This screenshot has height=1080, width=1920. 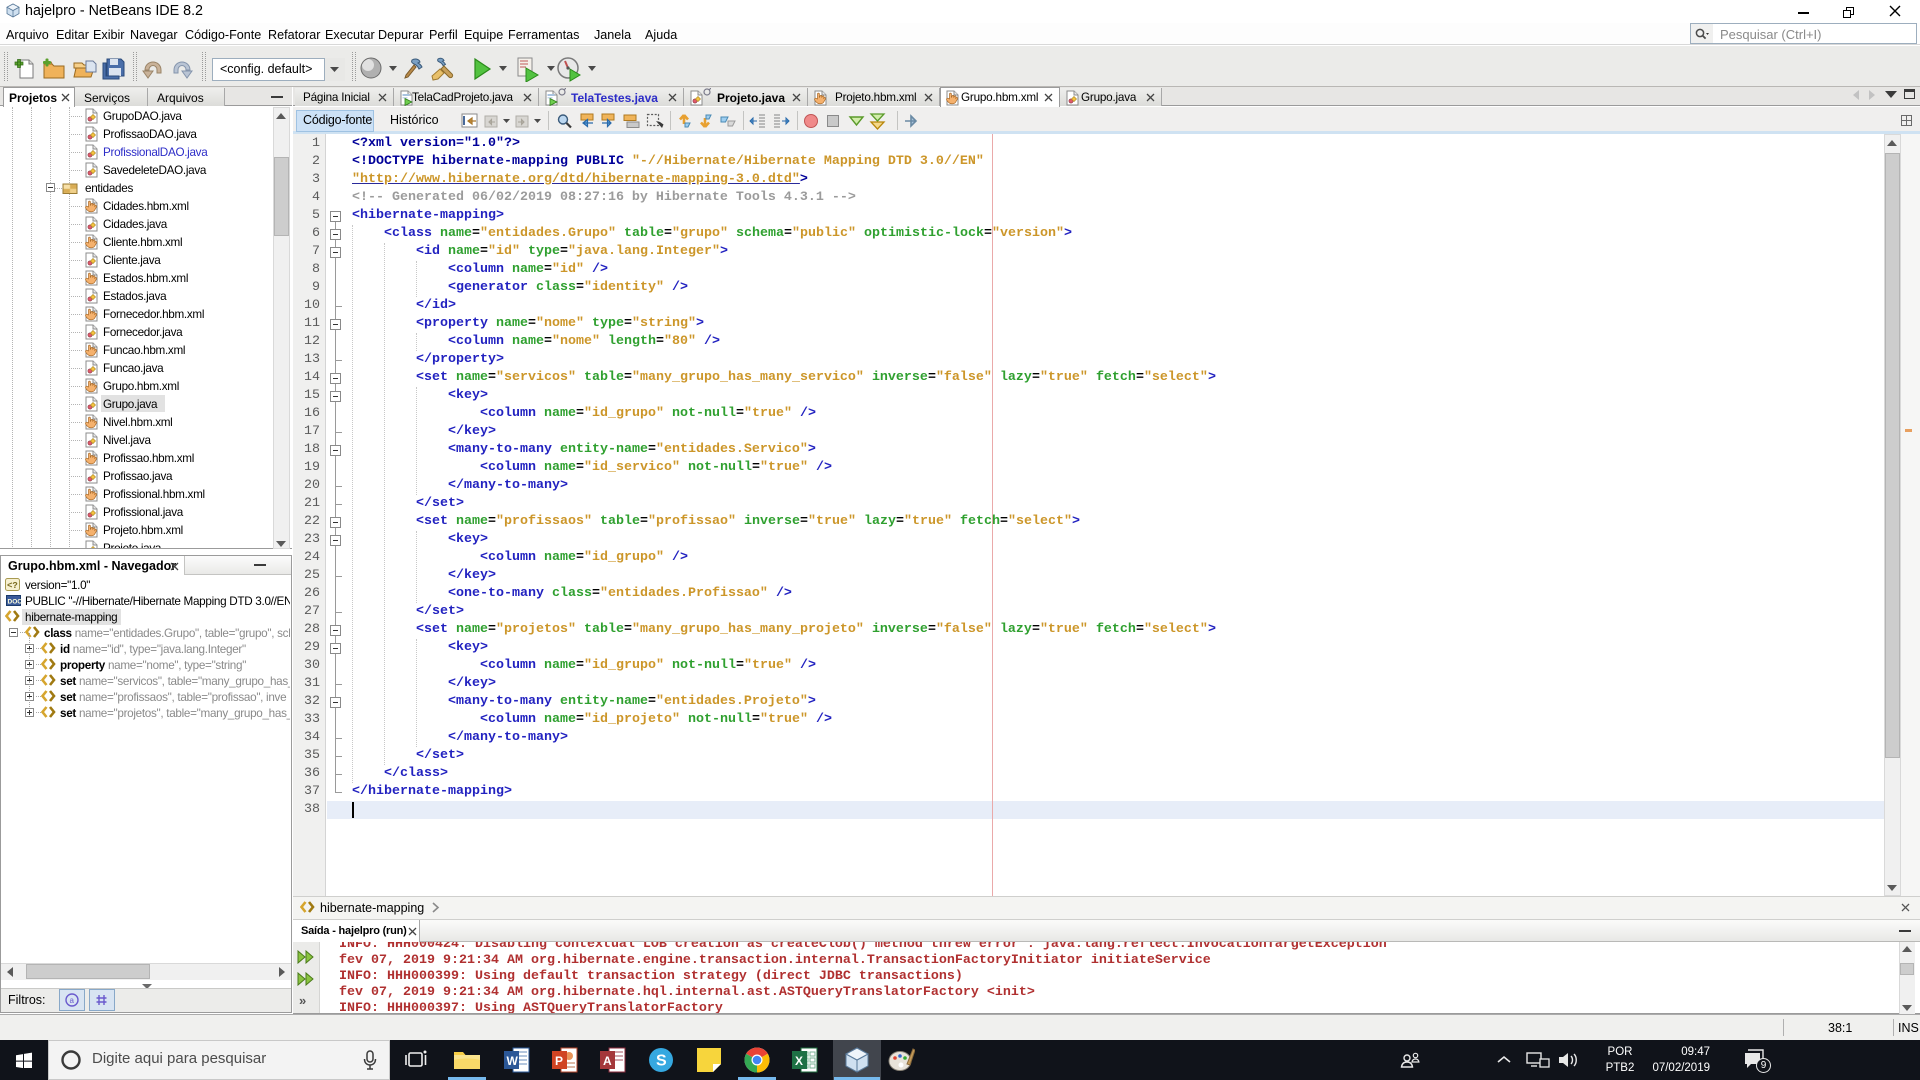 I want to click on svg-text: S, so click(x=661, y=1061).